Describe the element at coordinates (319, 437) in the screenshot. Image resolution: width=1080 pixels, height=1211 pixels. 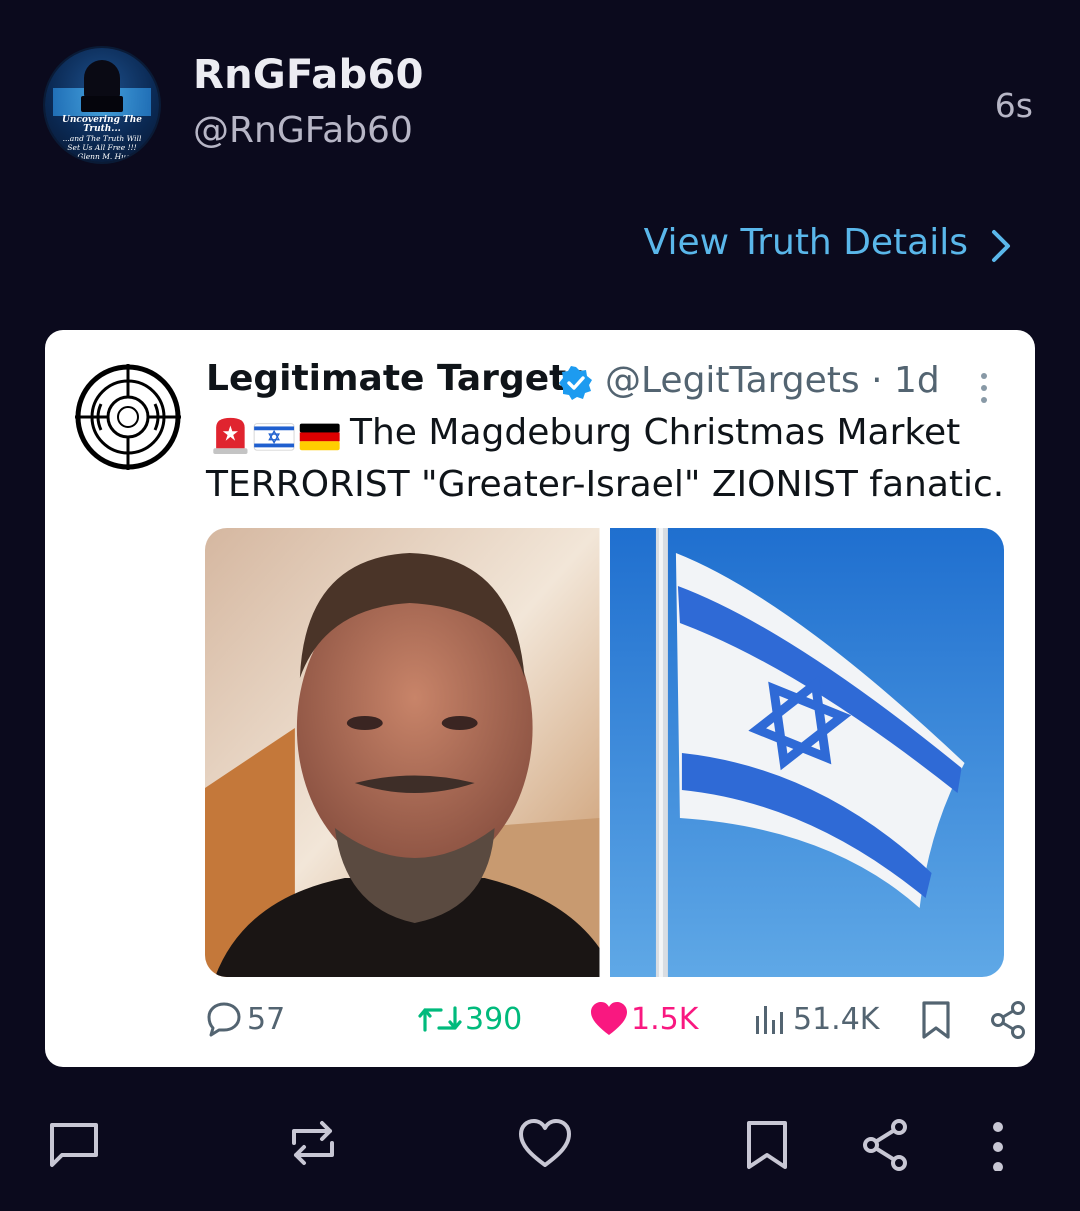
I see `germany-flag-icon` at that location.